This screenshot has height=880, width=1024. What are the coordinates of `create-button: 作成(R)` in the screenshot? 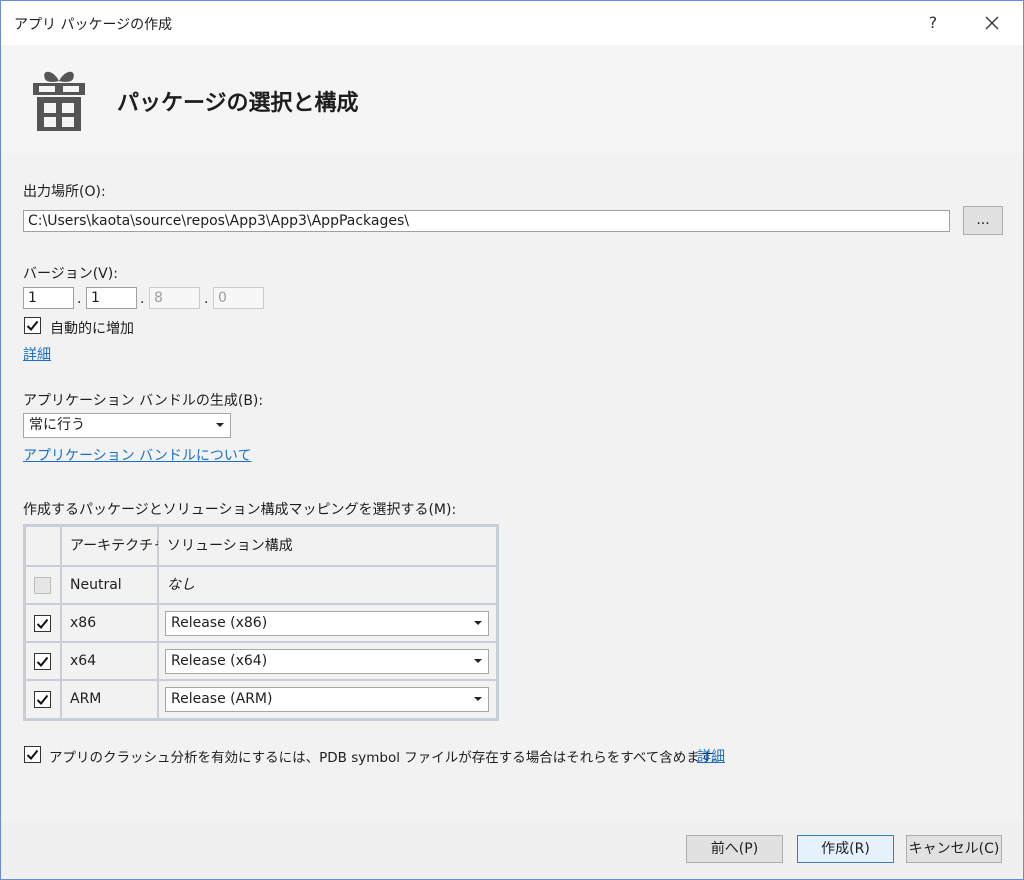 It's located at (845, 849).